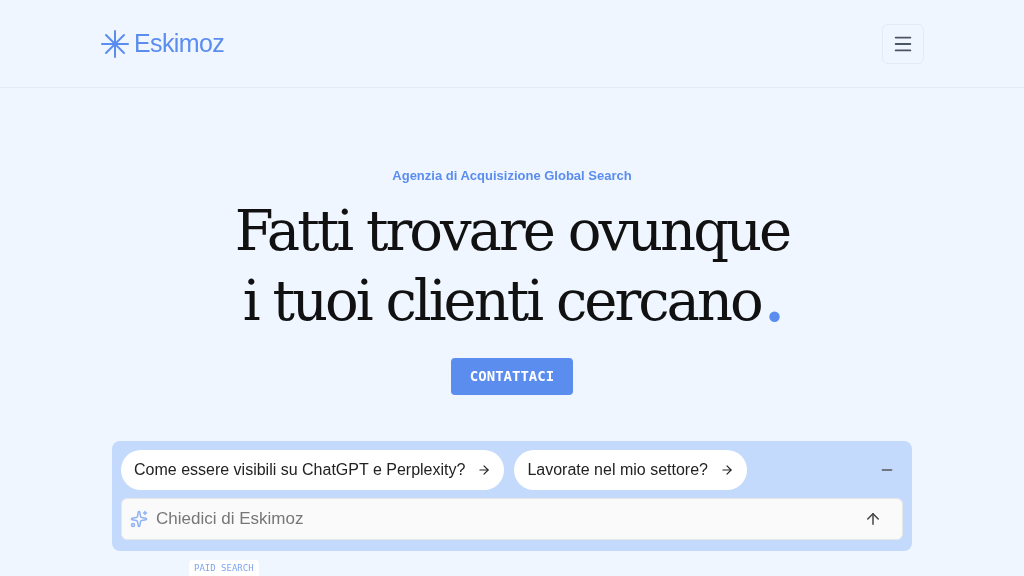 The height and width of the screenshot is (576, 1024). Describe the element at coordinates (115, 43) in the screenshot. I see `asterisk-logo-icon` at that location.